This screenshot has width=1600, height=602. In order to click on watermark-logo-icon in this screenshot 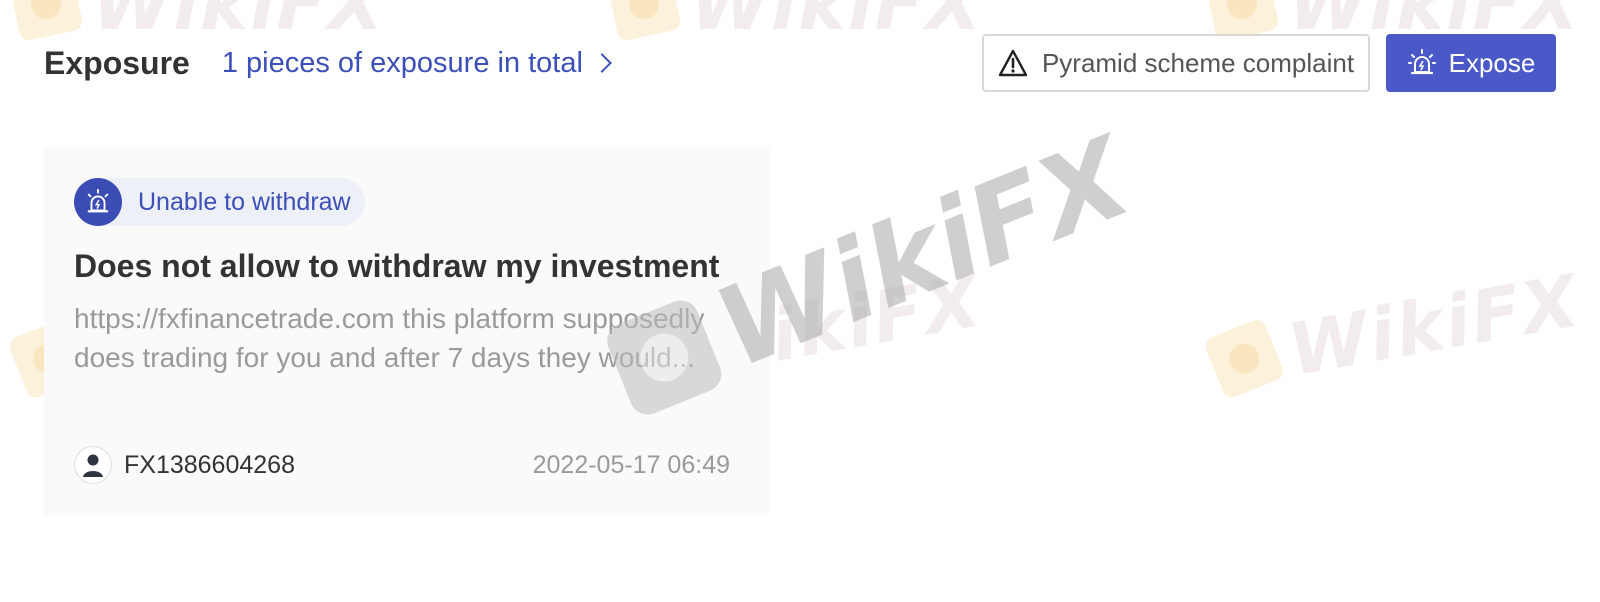, I will do `click(1244, 359)`.